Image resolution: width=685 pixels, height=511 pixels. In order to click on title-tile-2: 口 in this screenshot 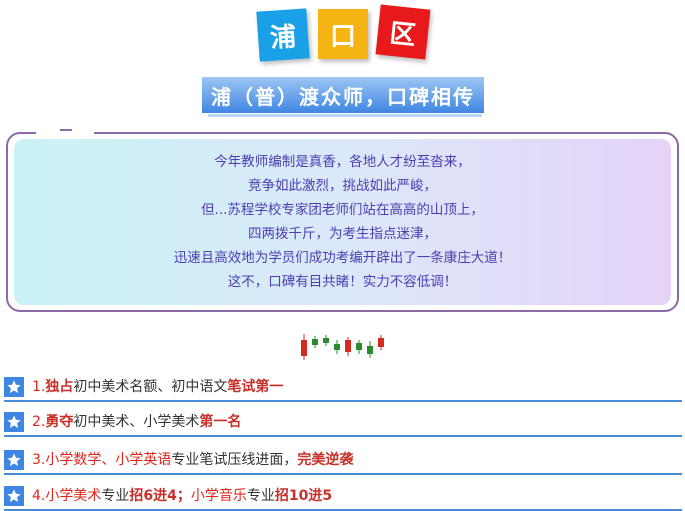, I will do `click(343, 34)`.